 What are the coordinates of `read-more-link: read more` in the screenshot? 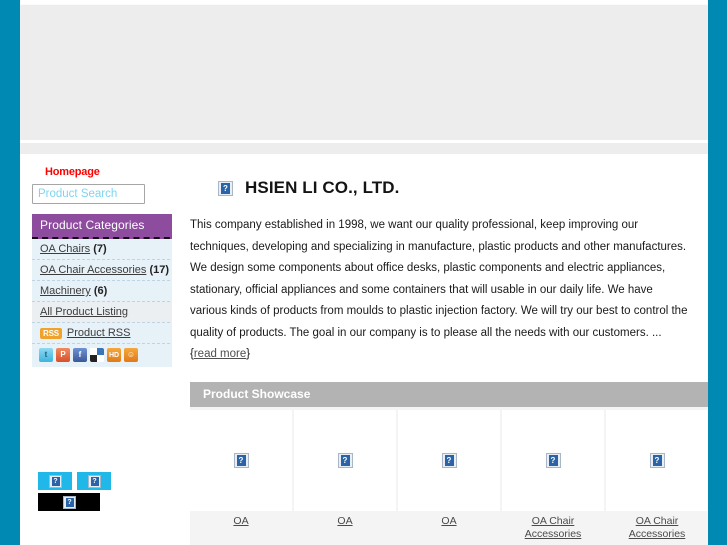 It's located at (220, 354).